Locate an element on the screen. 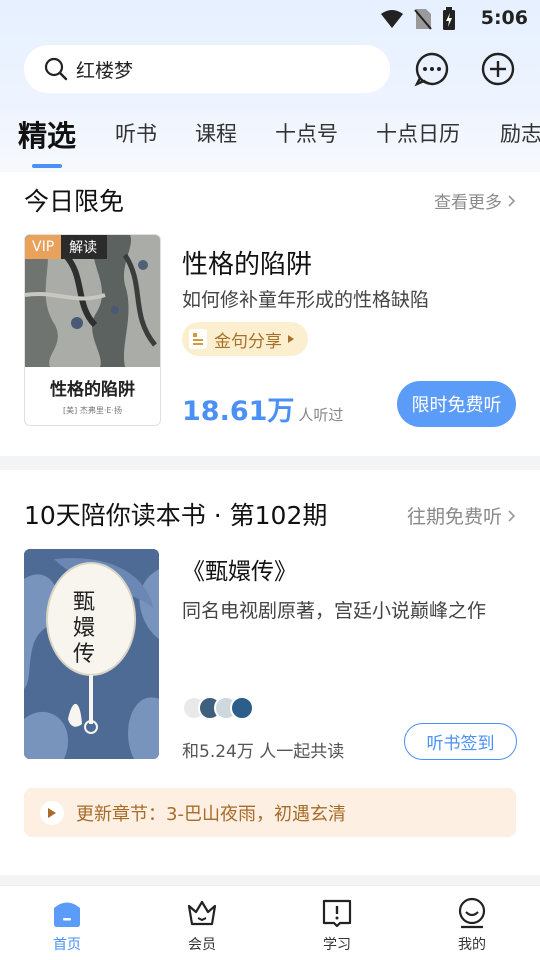 The height and width of the screenshot is (960, 540). book-icon is located at coordinates (337, 913).